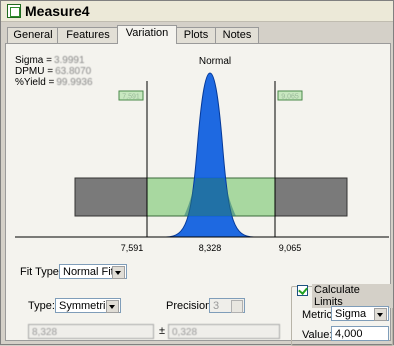 The height and width of the screenshot is (346, 394). What do you see at coordinates (88, 272) in the screenshot?
I see `fit-type-value: Normal Fit` at bounding box center [88, 272].